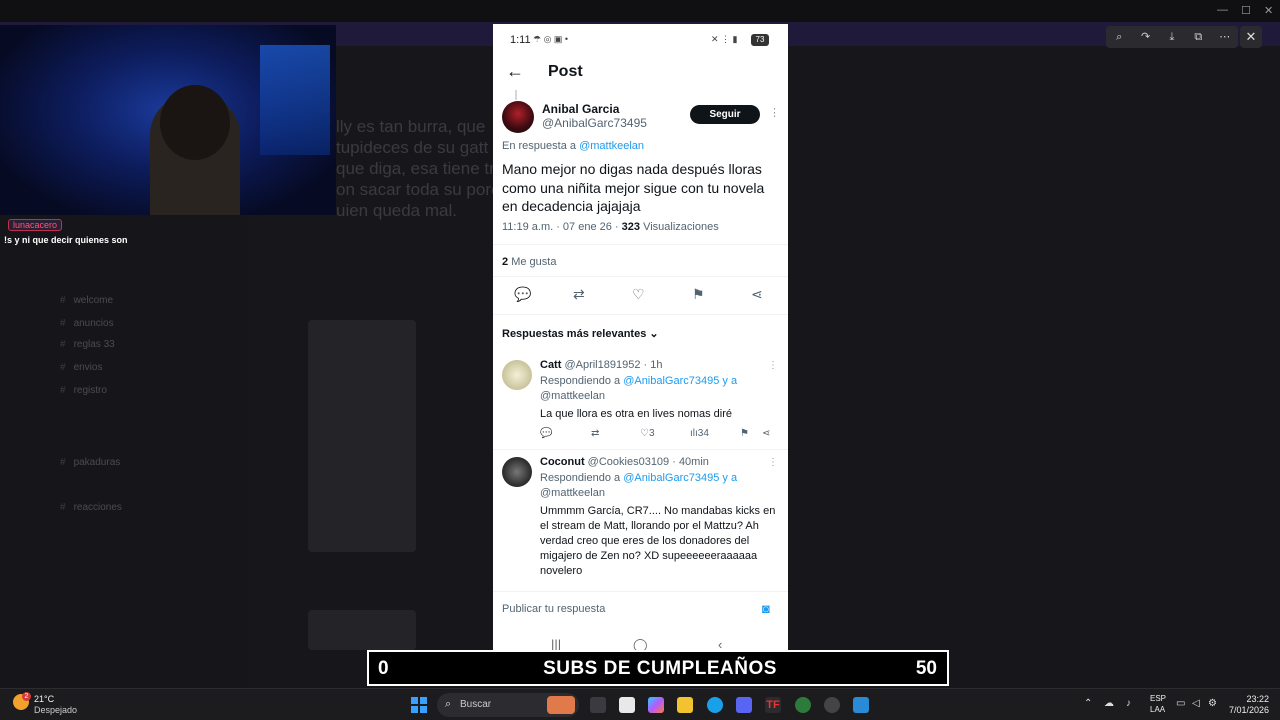  What do you see at coordinates (580, 333) in the screenshot?
I see `replies-sort-dropdown: Respuestas más relevantes ⌄` at bounding box center [580, 333].